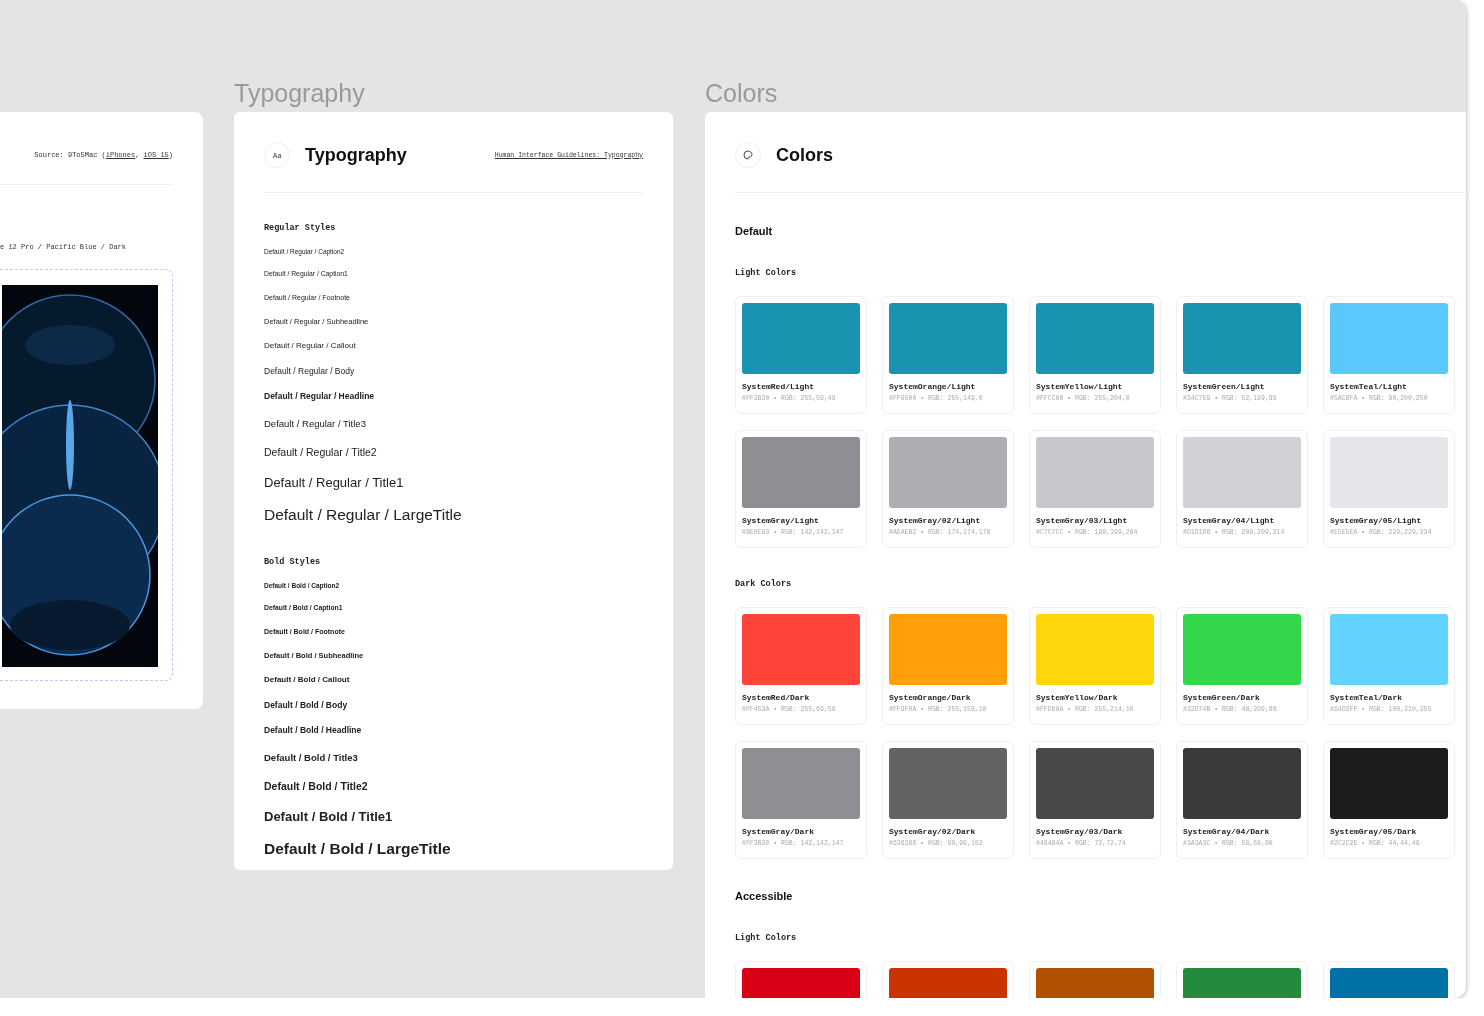  What do you see at coordinates (309, 370) in the screenshot?
I see `type-sample: Default / Regular / Body` at bounding box center [309, 370].